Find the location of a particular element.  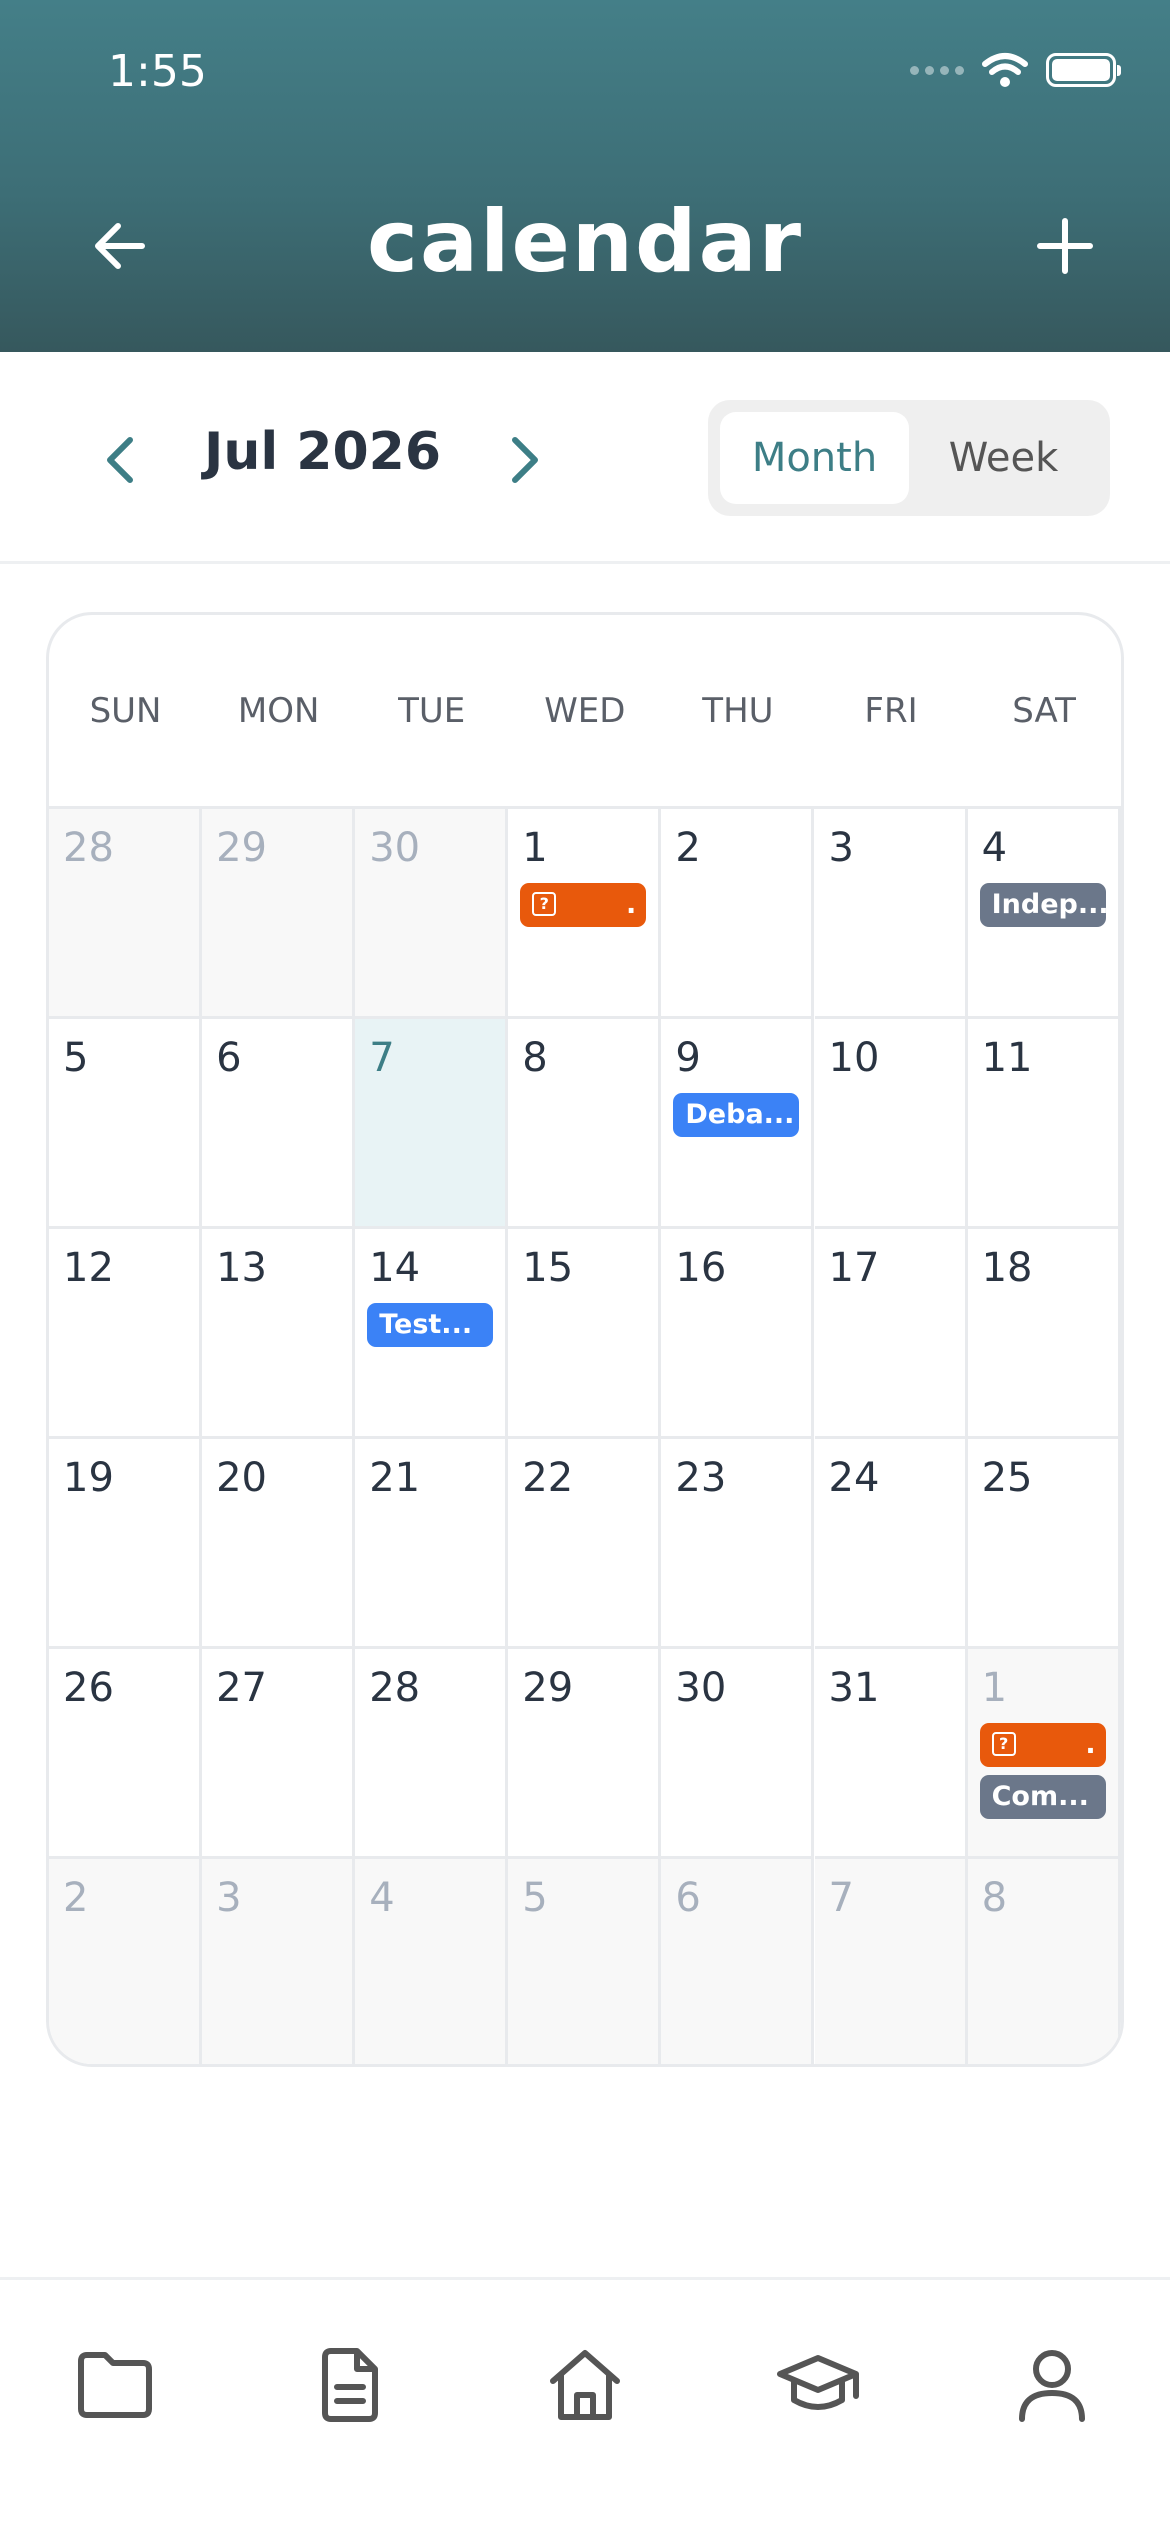

day-cell: 16 is located at coordinates (738, 1334).